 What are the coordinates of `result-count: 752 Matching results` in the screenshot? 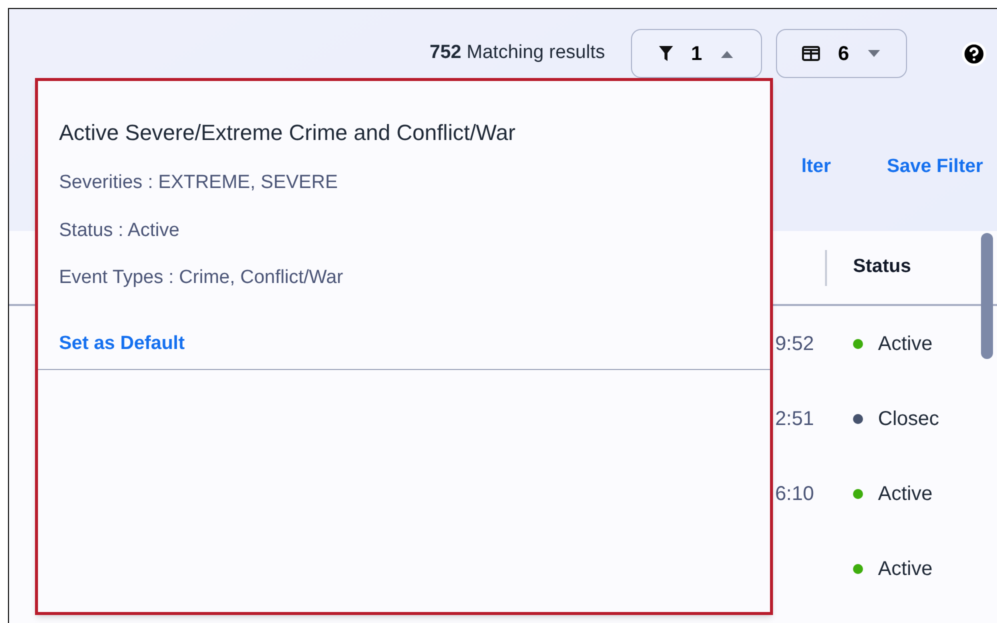 It's located at (517, 53).